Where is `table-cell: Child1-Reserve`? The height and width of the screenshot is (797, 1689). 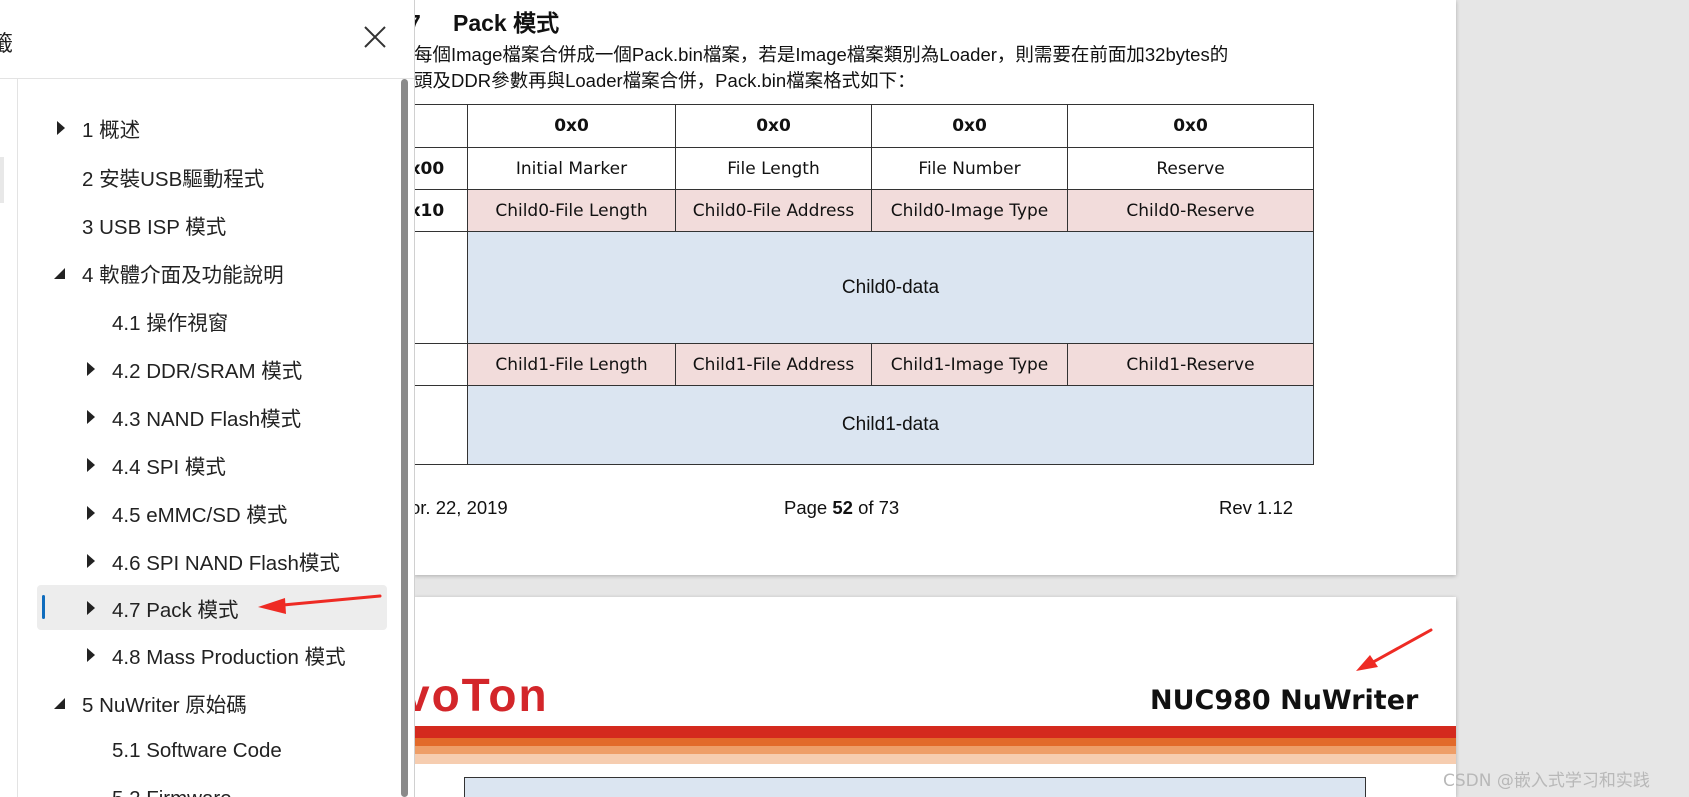 table-cell: Child1-Reserve is located at coordinates (1190, 364).